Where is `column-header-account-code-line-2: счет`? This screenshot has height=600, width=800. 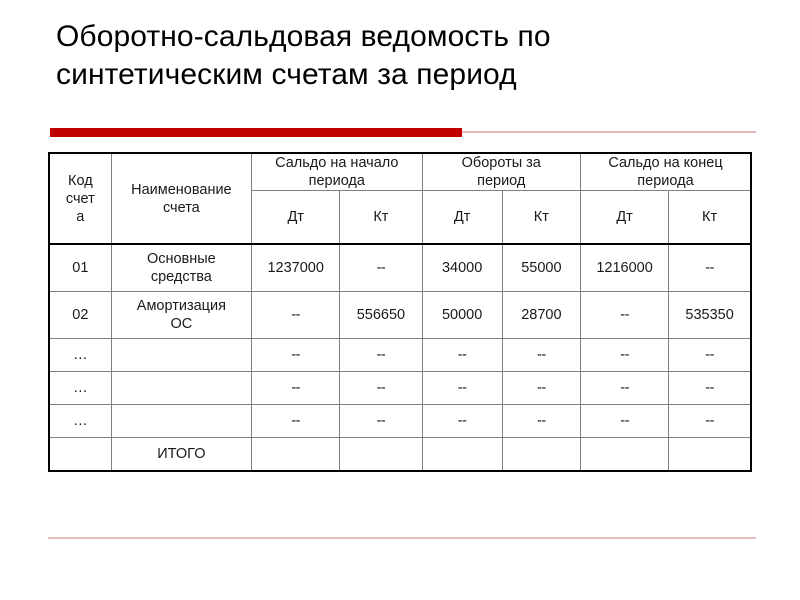
column-header-account-code-line-2: счет is located at coordinates (80, 198).